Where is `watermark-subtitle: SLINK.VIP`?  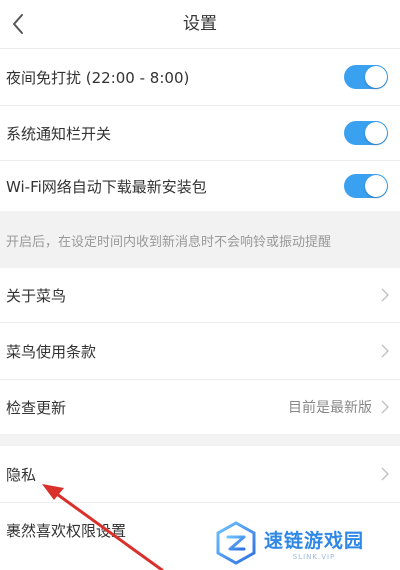
watermark-subtitle: SLINK.VIP is located at coordinates (314, 556).